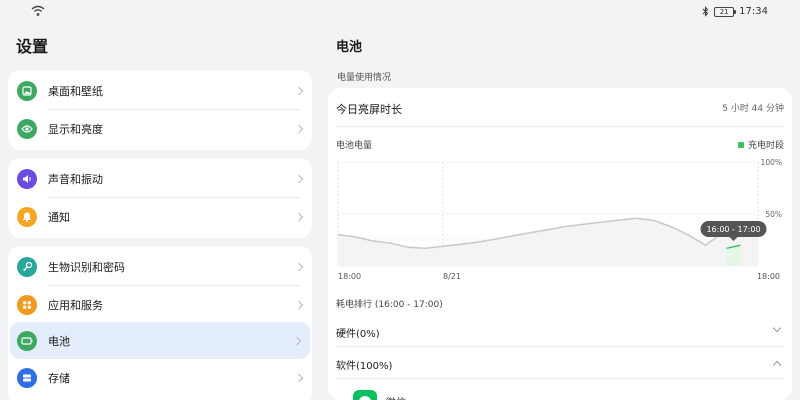 Image resolution: width=800 pixels, height=400 pixels. Describe the element at coordinates (349, 47) in the screenshot. I see `page-title: 电池` at that location.